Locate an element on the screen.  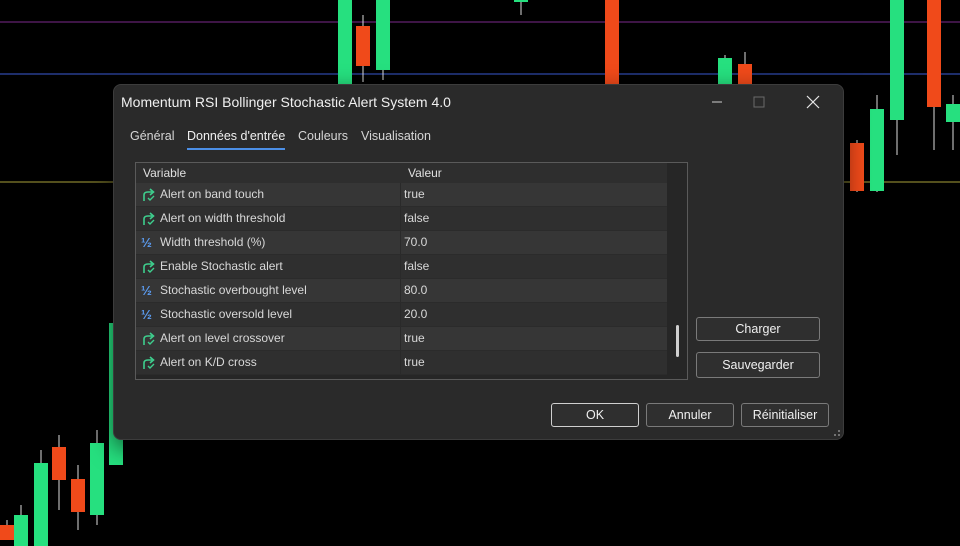
table-row: Alert on width threshold false is located at coordinates (401, 219).